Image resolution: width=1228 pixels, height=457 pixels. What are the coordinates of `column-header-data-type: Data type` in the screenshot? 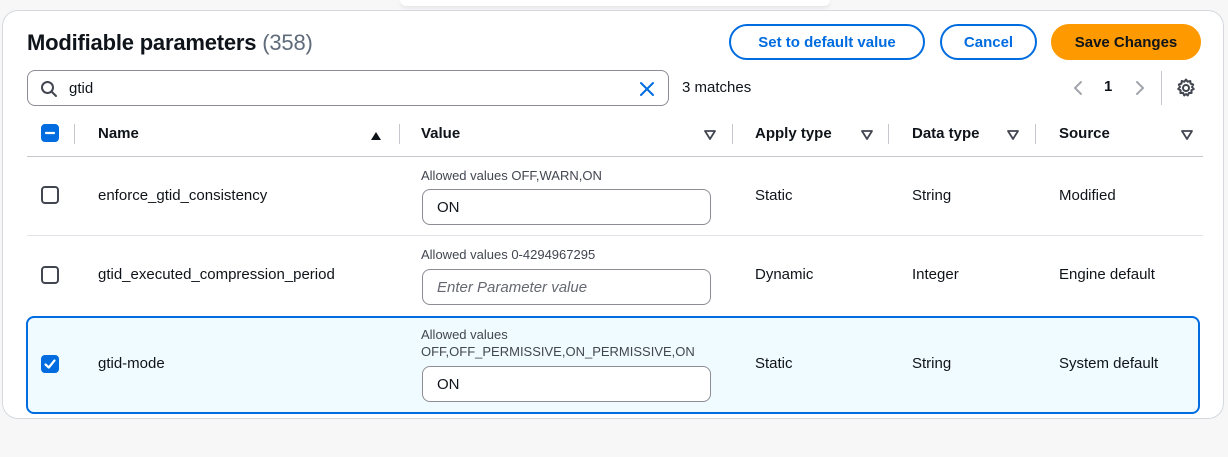 It's located at (946, 133).